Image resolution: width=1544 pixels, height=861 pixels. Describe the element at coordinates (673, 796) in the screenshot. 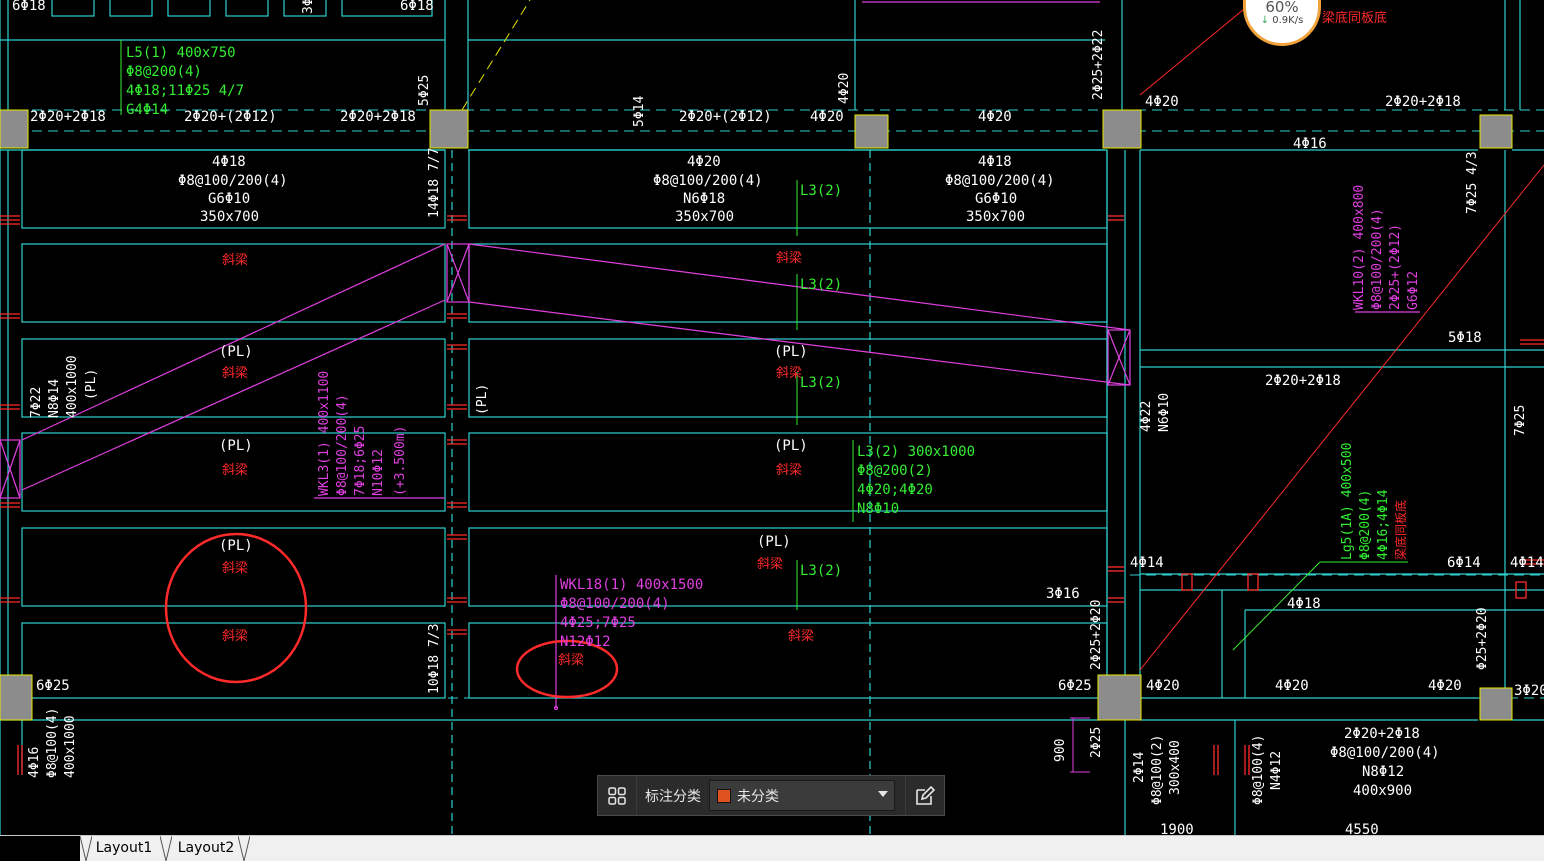

I see `category-label: 标注分类` at that location.